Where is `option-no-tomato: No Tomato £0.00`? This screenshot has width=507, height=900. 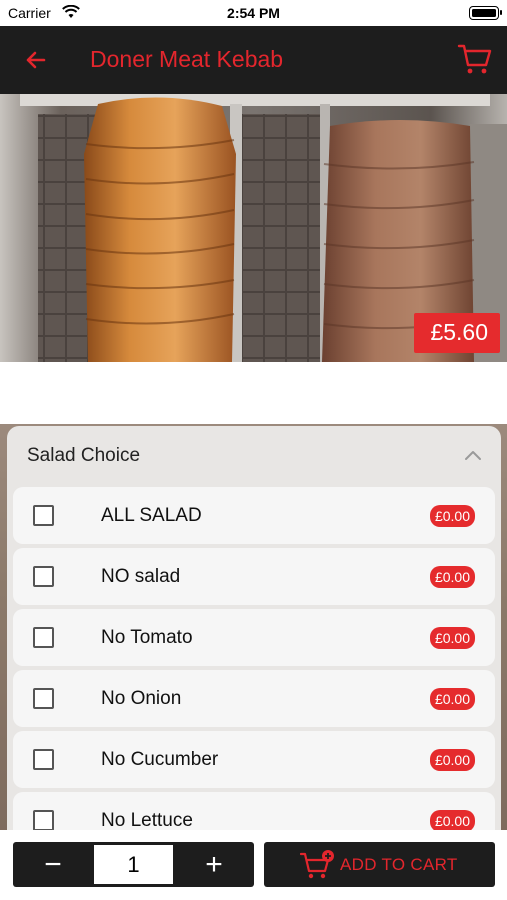 option-no-tomato: No Tomato £0.00 is located at coordinates (254, 637).